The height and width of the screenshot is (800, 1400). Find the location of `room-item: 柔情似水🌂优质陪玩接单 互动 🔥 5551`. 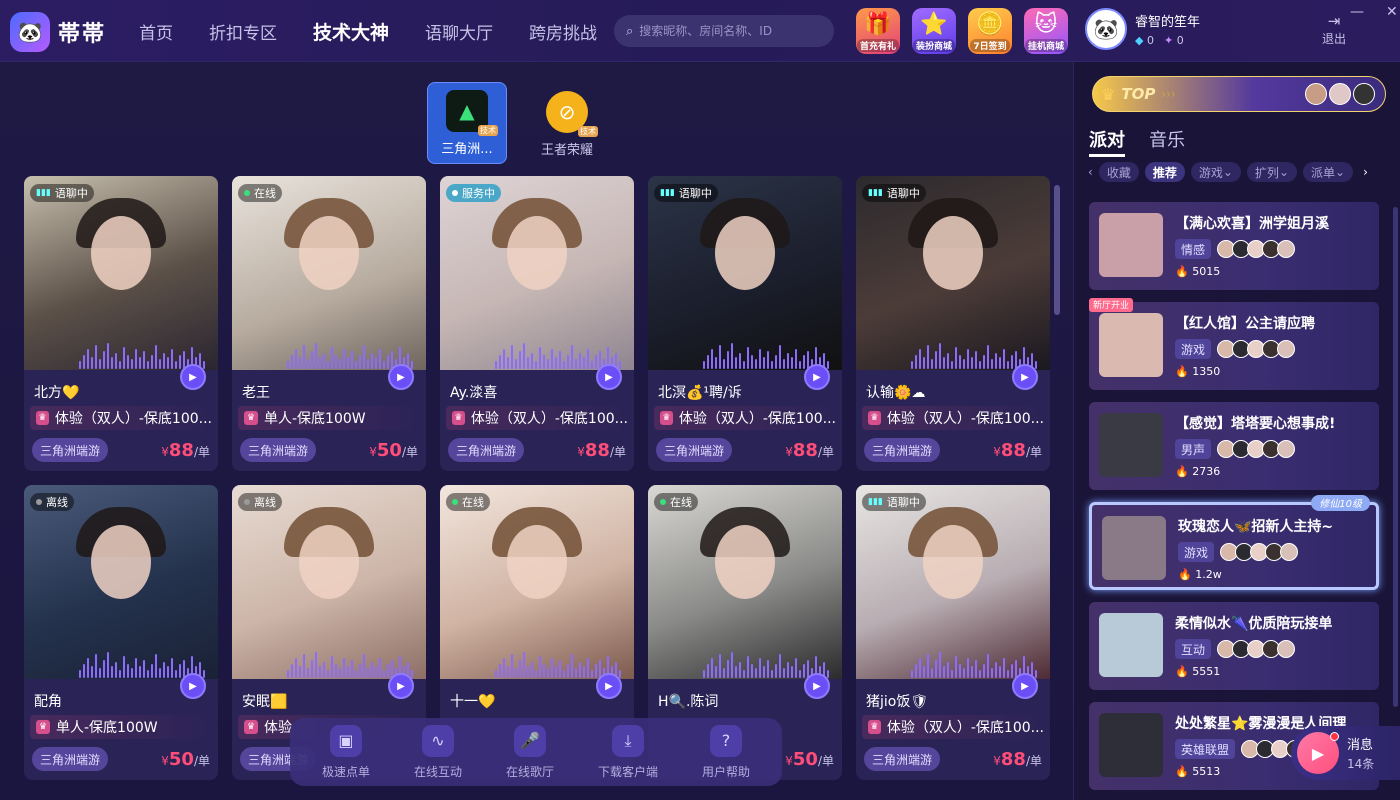

room-item: 柔情似水🌂优质陪玩接单 互动 🔥 5551 is located at coordinates (1234, 646).